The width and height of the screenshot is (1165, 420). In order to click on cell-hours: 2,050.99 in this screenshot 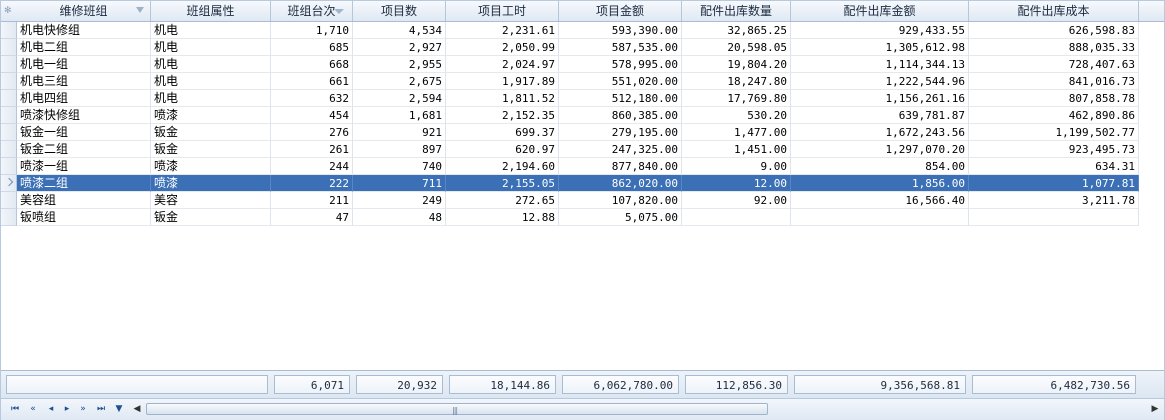, I will do `click(502, 47)`.